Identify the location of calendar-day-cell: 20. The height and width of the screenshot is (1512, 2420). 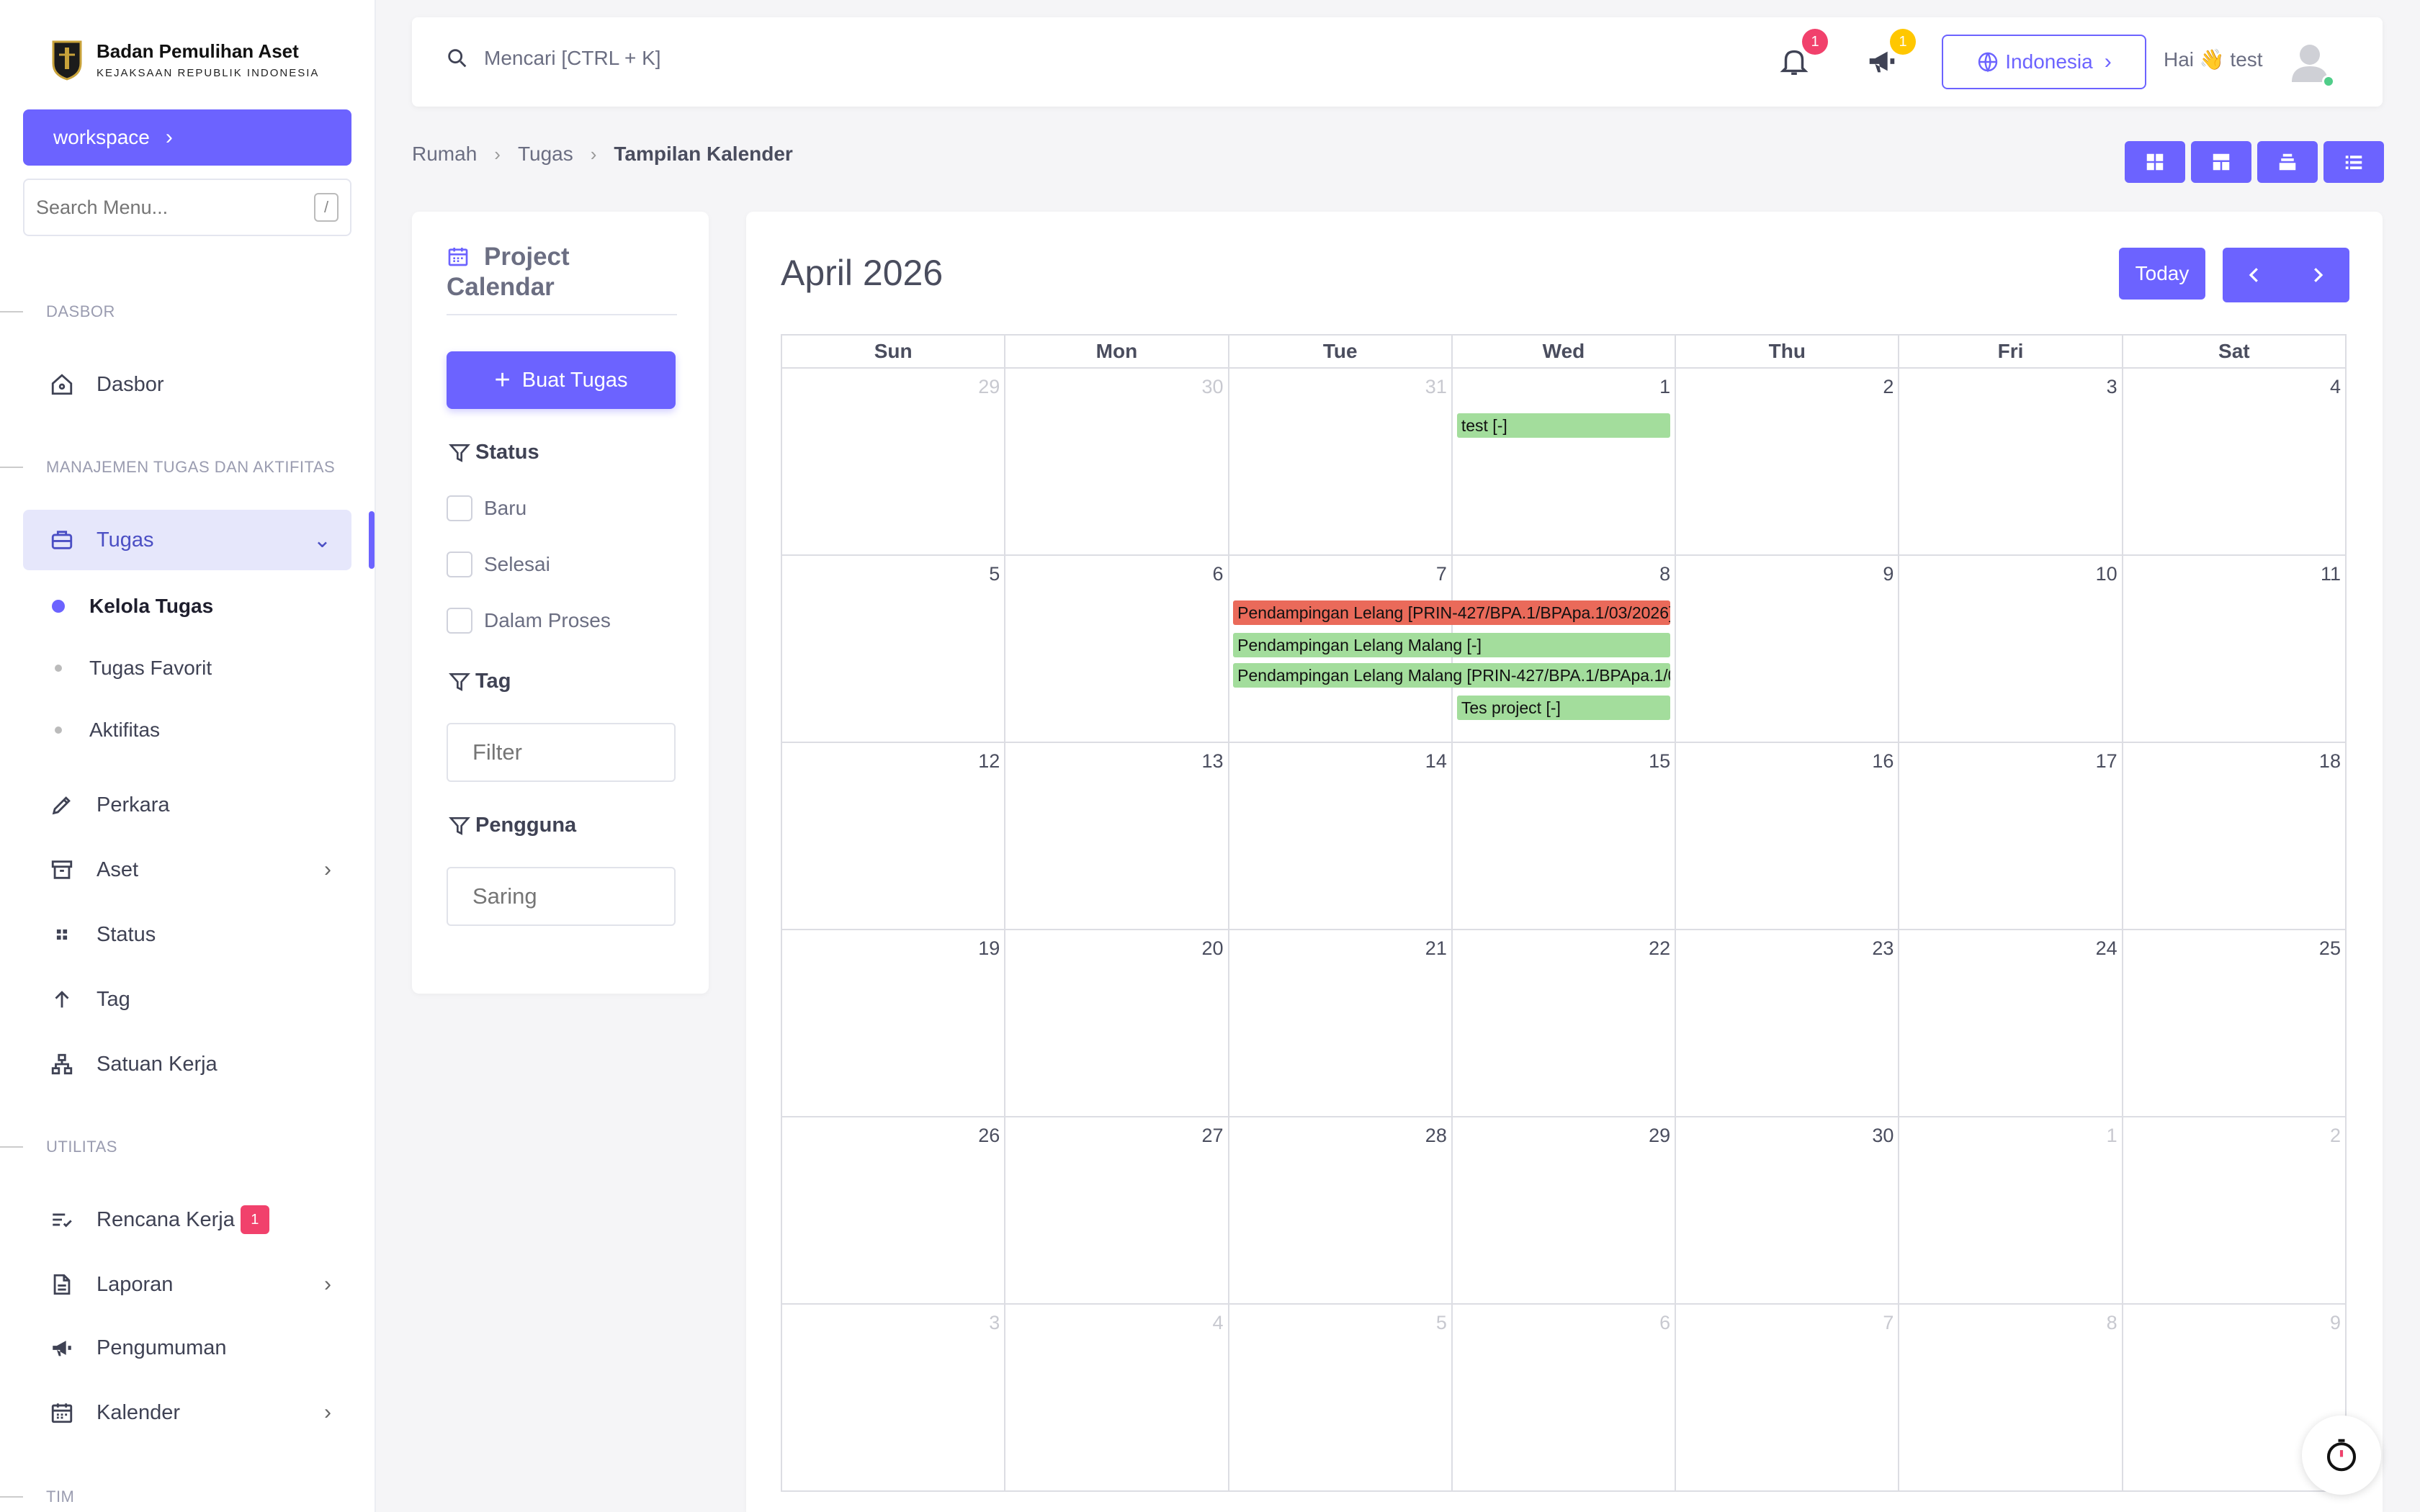
(1117, 1023).